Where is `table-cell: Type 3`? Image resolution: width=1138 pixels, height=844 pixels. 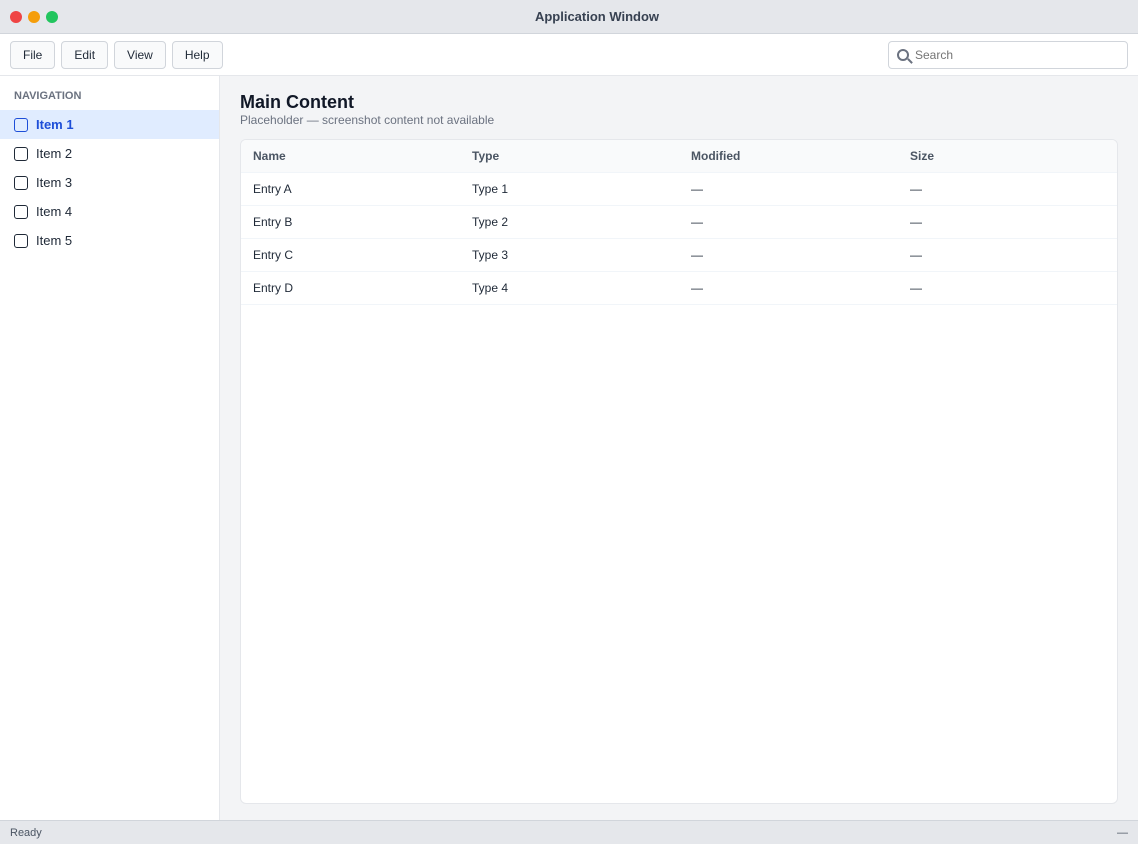
table-cell: Type 3 is located at coordinates (569, 255).